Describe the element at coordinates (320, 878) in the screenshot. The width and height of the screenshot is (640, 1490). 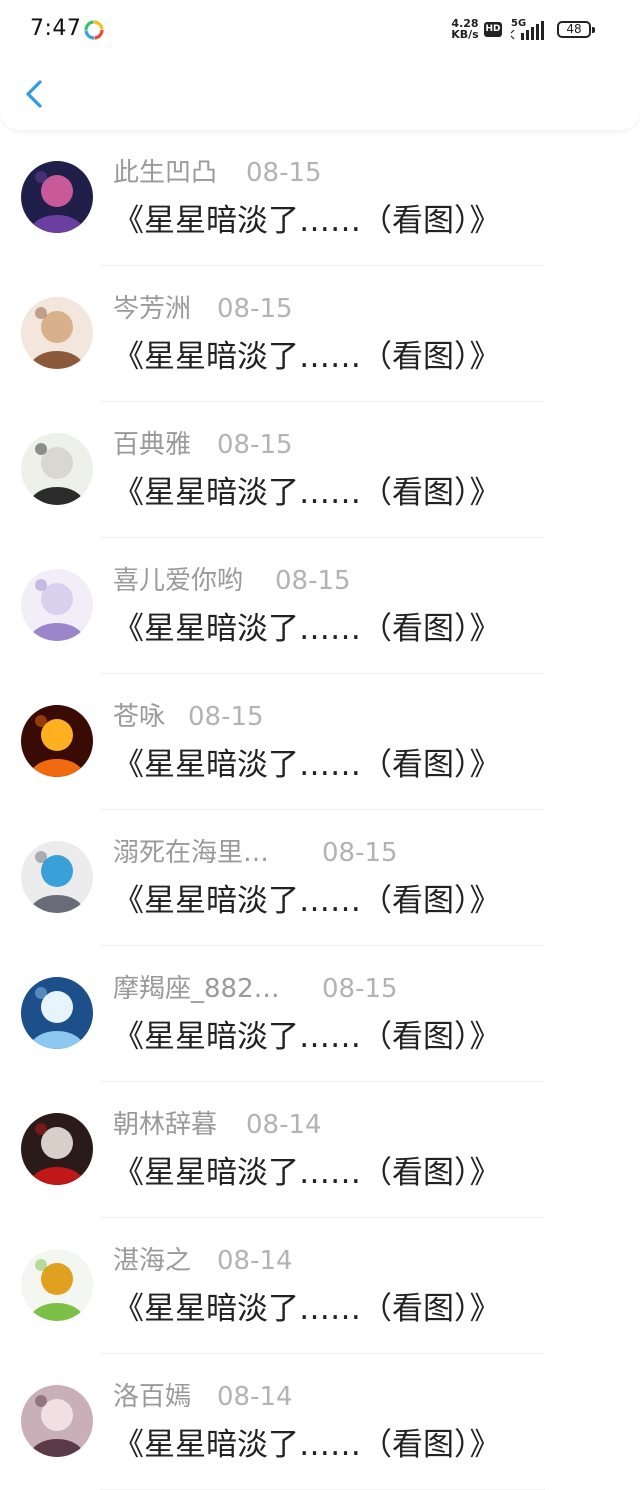
I see `list-item: 溺死在海里… 08-15 《星星暗淡了……（看图）》` at that location.